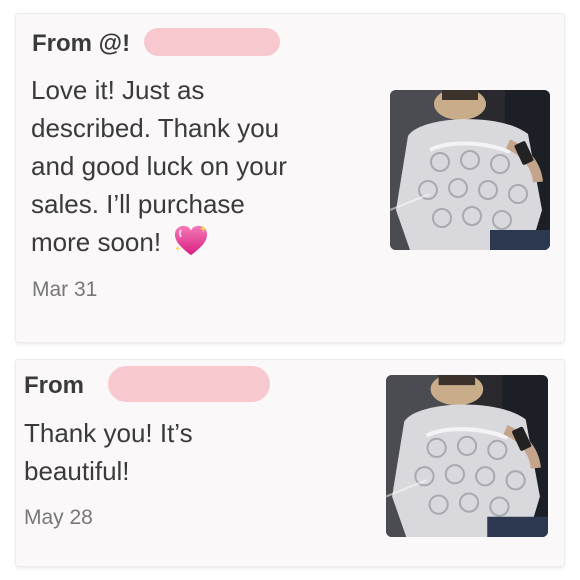  What do you see at coordinates (58, 517) in the screenshot?
I see `review-date: May 28` at bounding box center [58, 517].